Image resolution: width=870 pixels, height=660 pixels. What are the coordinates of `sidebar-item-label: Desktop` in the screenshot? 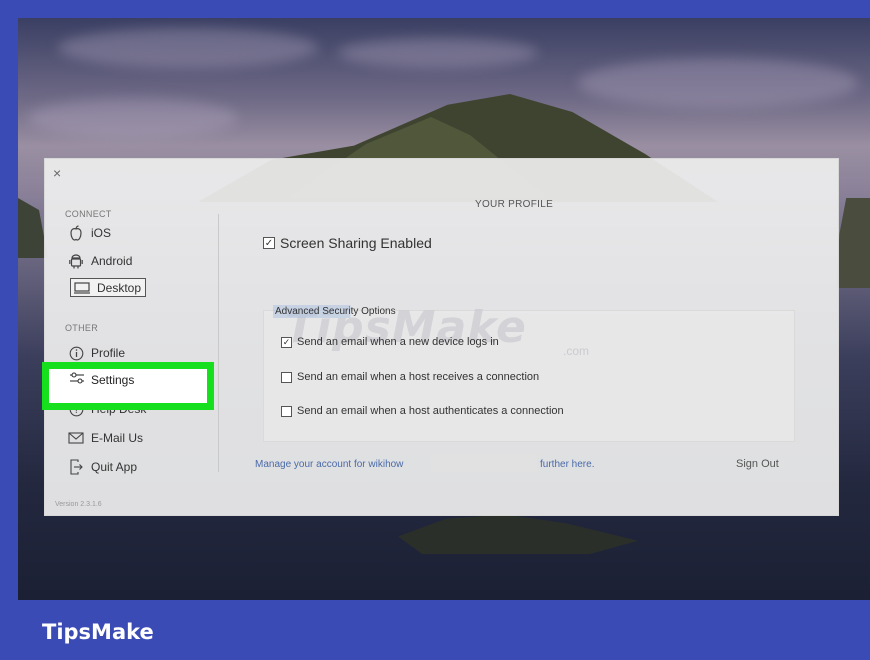 It's located at (119, 287).